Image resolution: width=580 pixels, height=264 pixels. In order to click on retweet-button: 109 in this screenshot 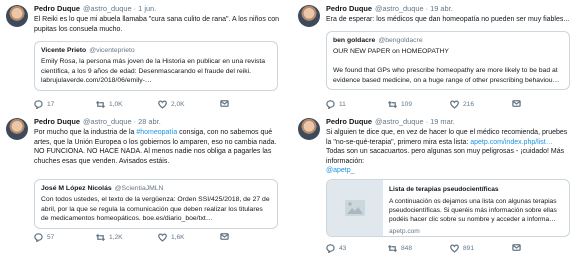, I will do `click(419, 104)`.